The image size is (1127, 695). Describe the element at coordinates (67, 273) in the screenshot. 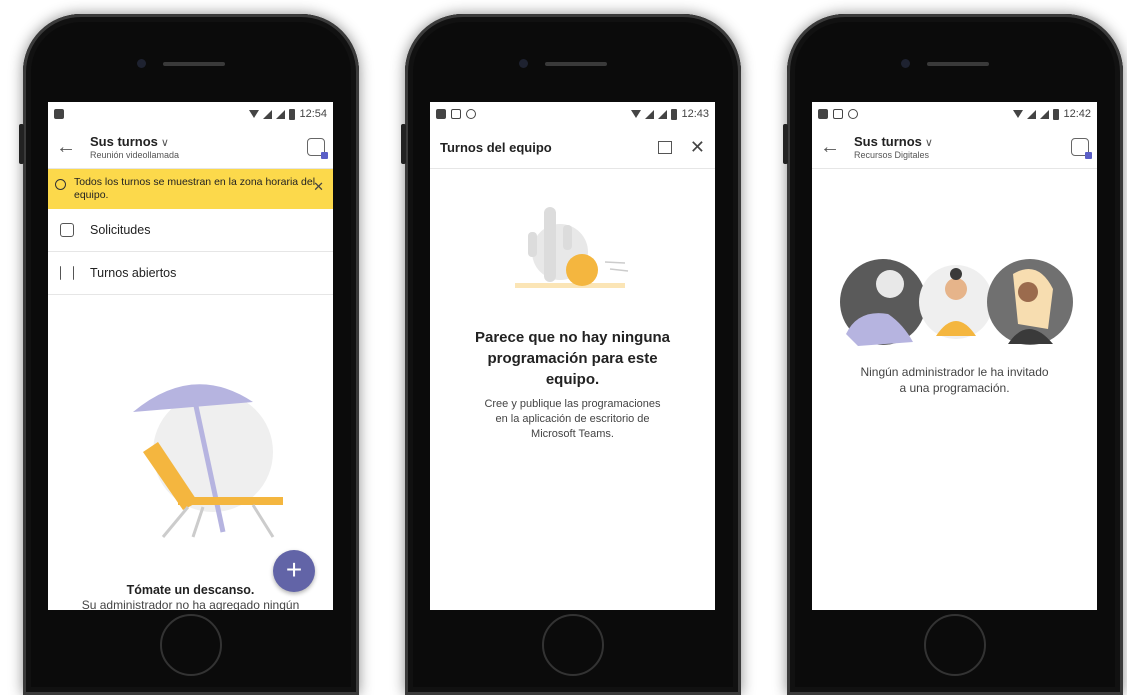

I see `open-shifts-icon` at that location.